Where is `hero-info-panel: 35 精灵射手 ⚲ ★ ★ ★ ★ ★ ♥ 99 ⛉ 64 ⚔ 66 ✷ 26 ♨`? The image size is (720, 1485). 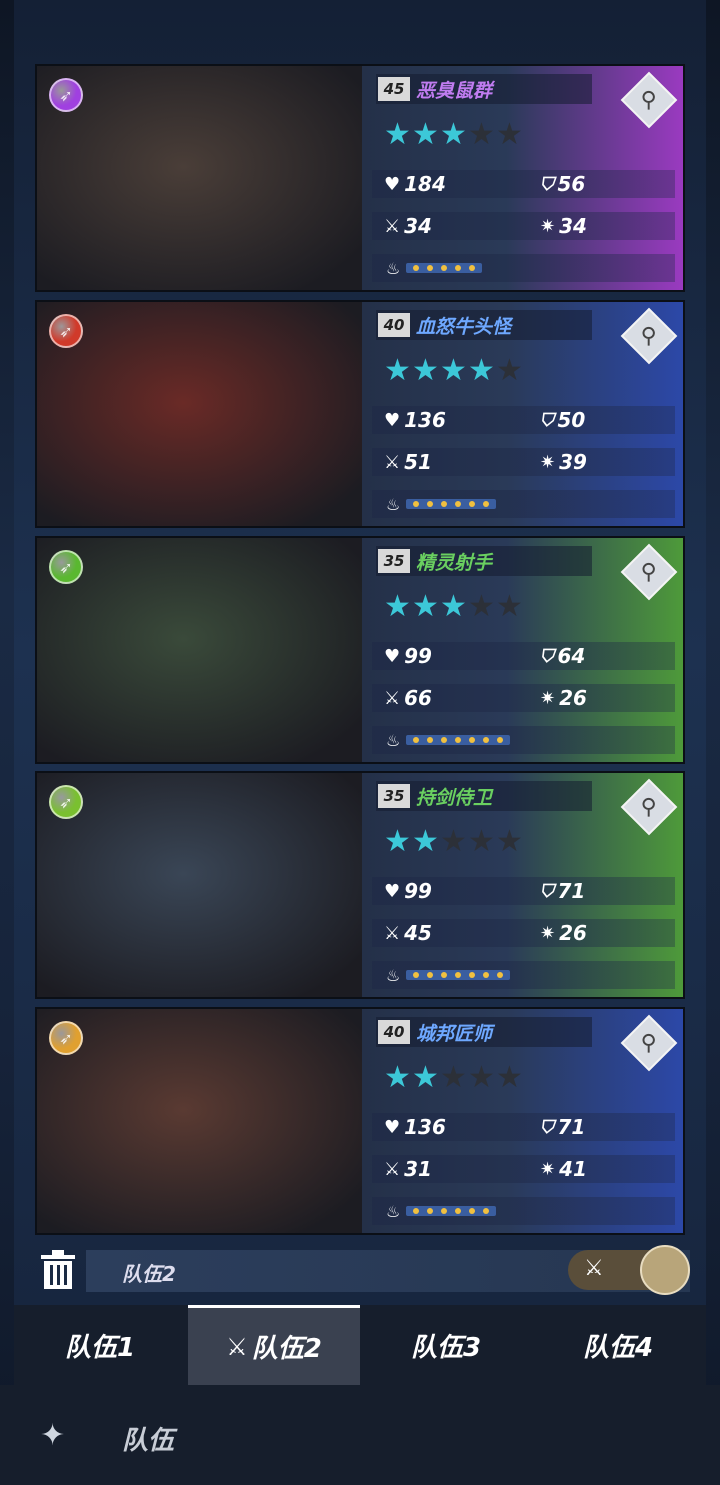
hero-info-panel: 35 精灵射手 ⚲ ★ ★ ★ ★ ★ ♥ 99 ⛉ 64 ⚔ 66 ✷ 26 ♨ is located at coordinates (522, 650).